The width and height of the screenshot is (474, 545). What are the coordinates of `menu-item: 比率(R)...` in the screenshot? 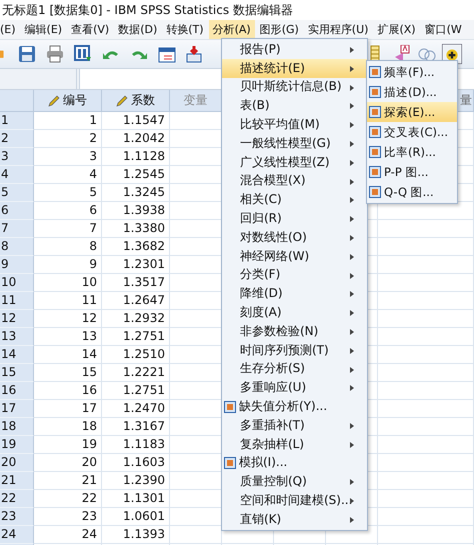 It's located at (412, 152).